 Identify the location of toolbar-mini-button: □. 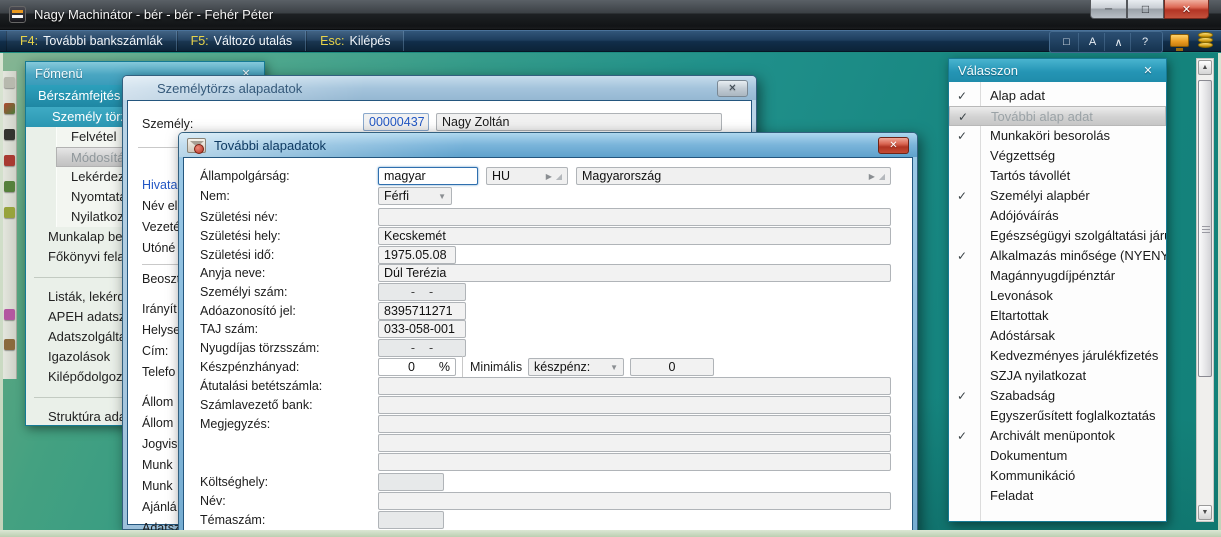
(1067, 42).